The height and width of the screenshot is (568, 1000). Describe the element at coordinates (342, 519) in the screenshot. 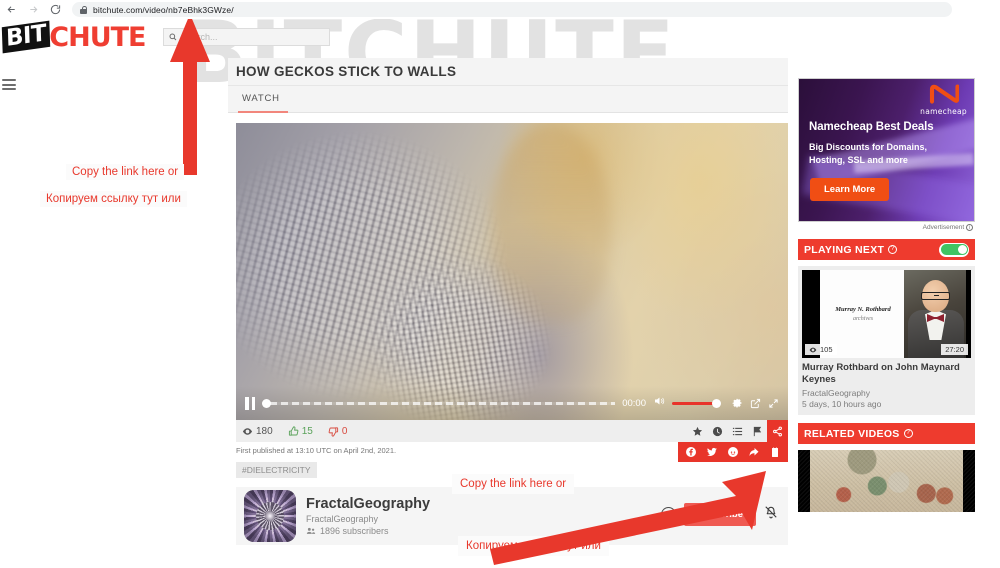

I see `channel-handle: FractalGeography` at that location.